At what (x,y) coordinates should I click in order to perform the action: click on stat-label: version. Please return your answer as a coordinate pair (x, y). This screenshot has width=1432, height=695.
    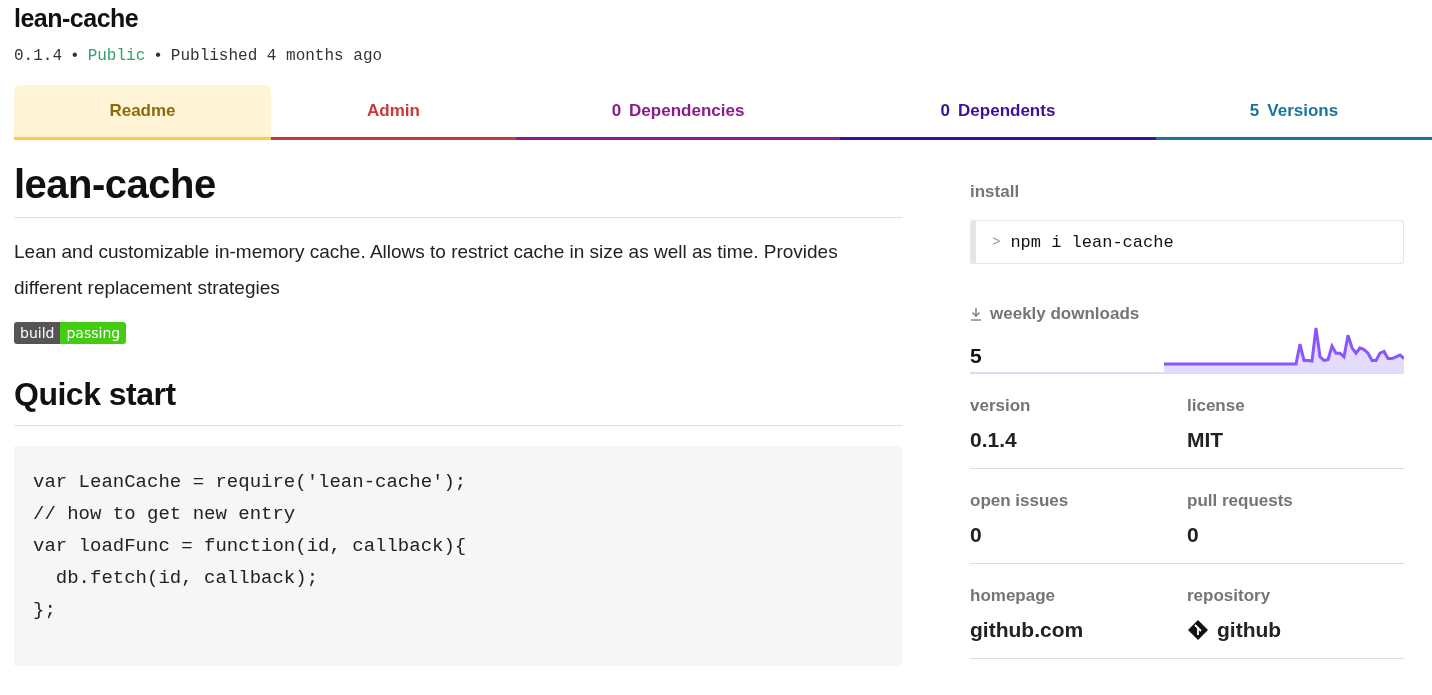
    Looking at the image, I should click on (1001, 406).